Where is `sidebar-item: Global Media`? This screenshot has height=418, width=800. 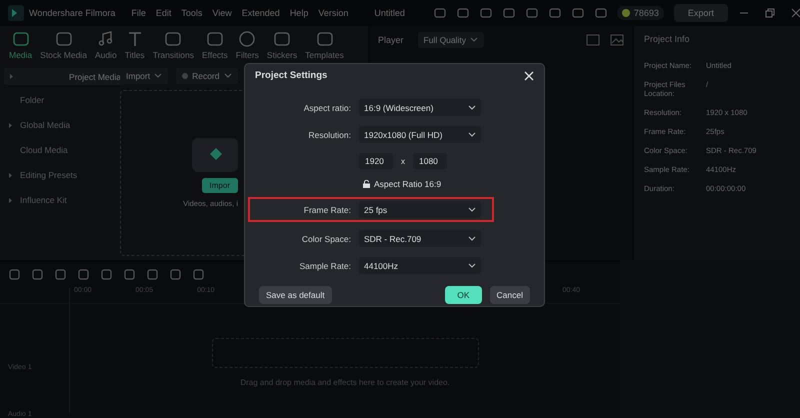 sidebar-item: Global Media is located at coordinates (54, 125).